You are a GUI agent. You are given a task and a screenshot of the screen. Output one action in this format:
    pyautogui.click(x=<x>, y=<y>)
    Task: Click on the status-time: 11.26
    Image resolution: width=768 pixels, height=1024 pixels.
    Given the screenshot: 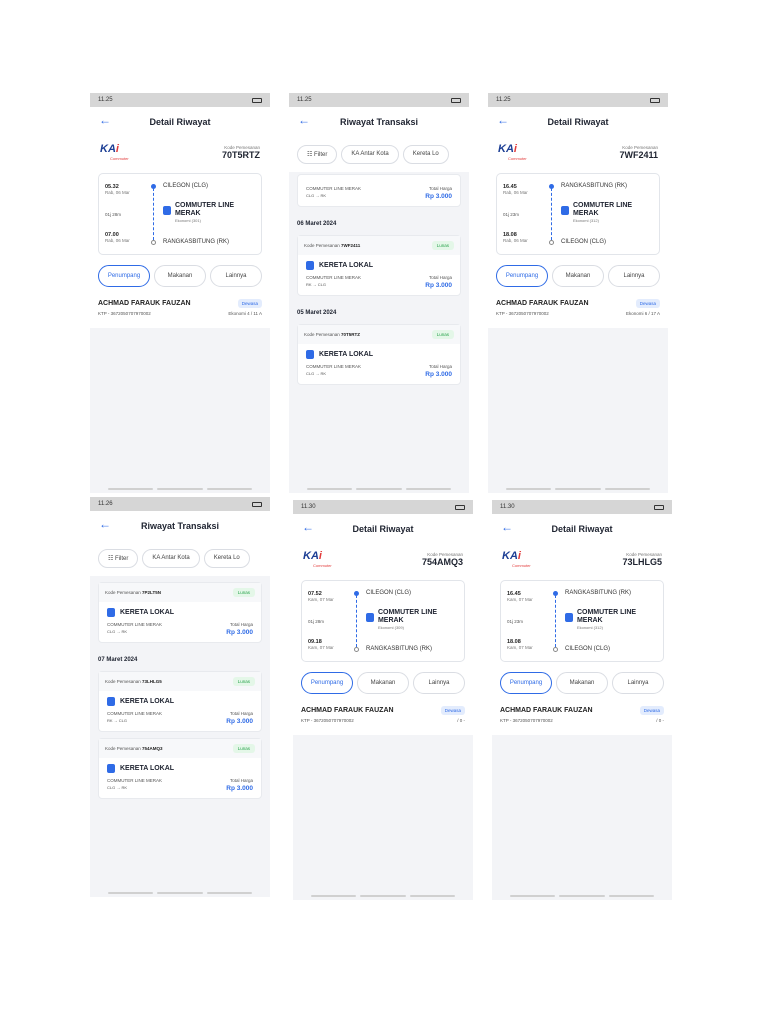 What is the action you would take?
    pyautogui.click(x=105, y=504)
    